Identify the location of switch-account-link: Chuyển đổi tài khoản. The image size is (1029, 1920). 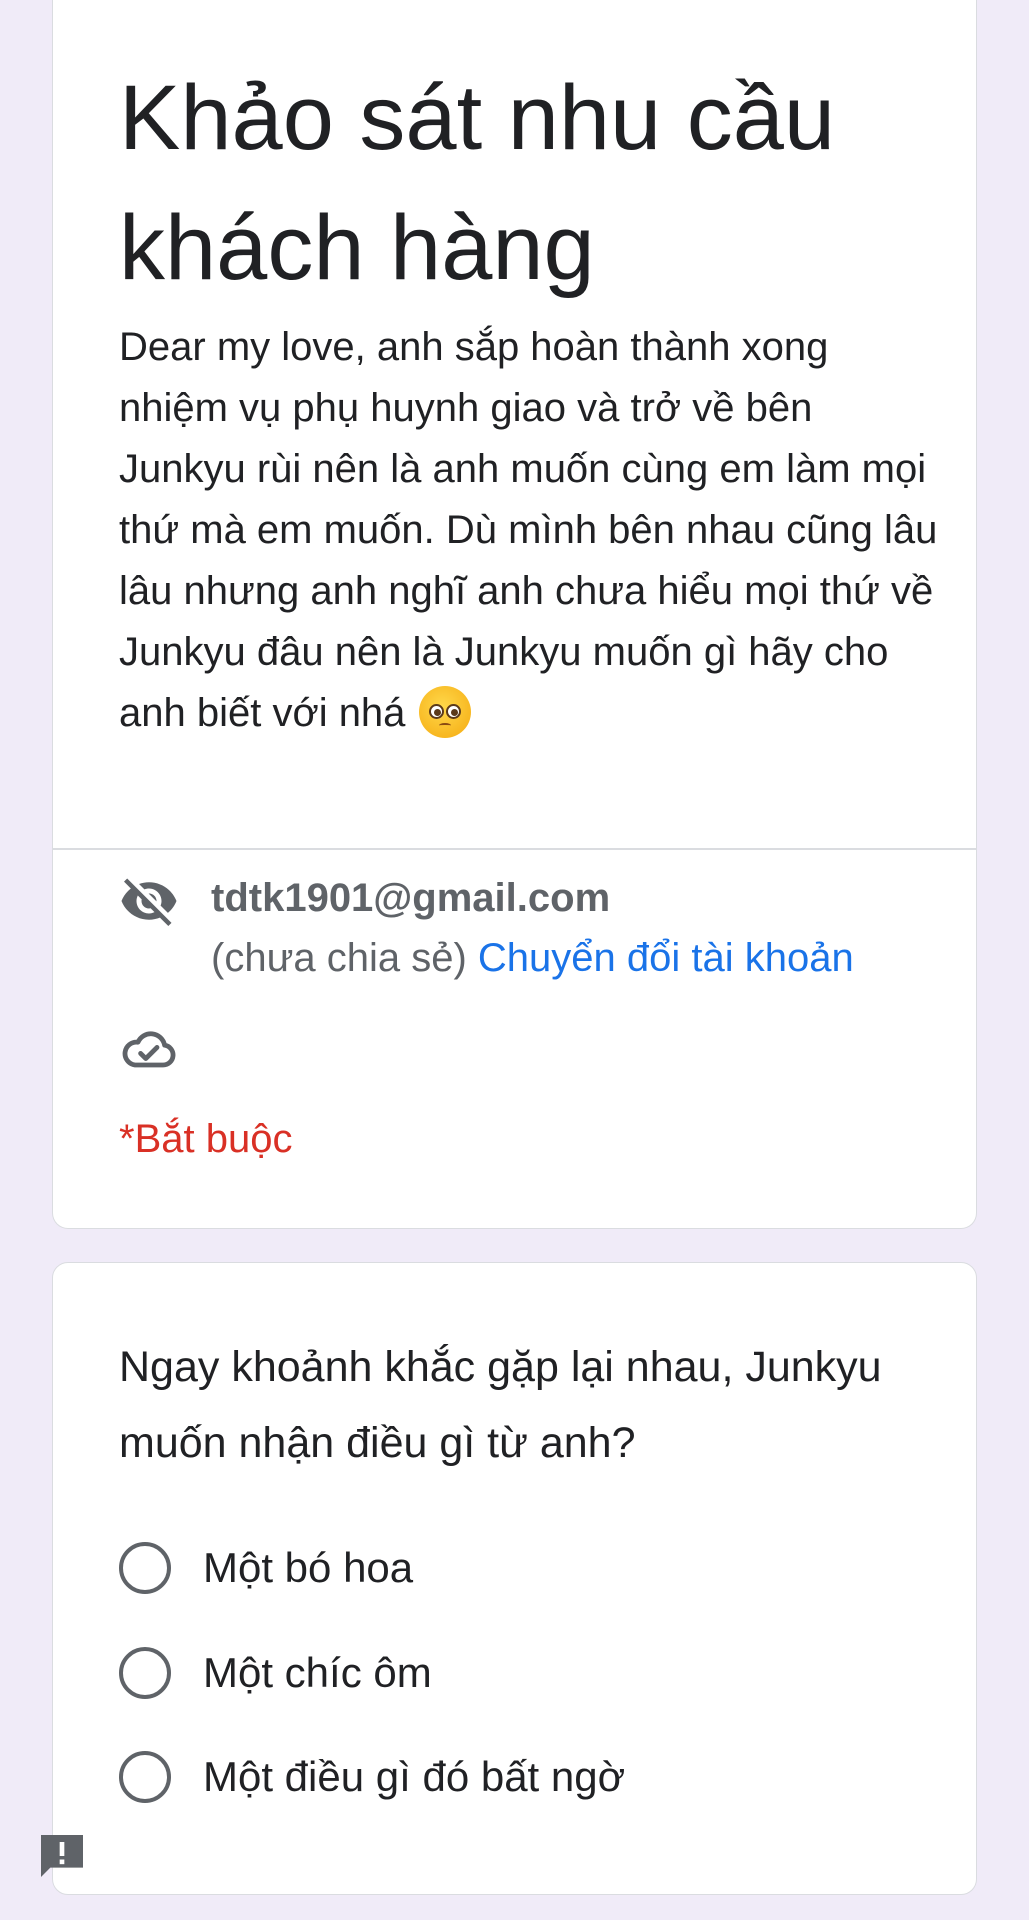
(666, 958).